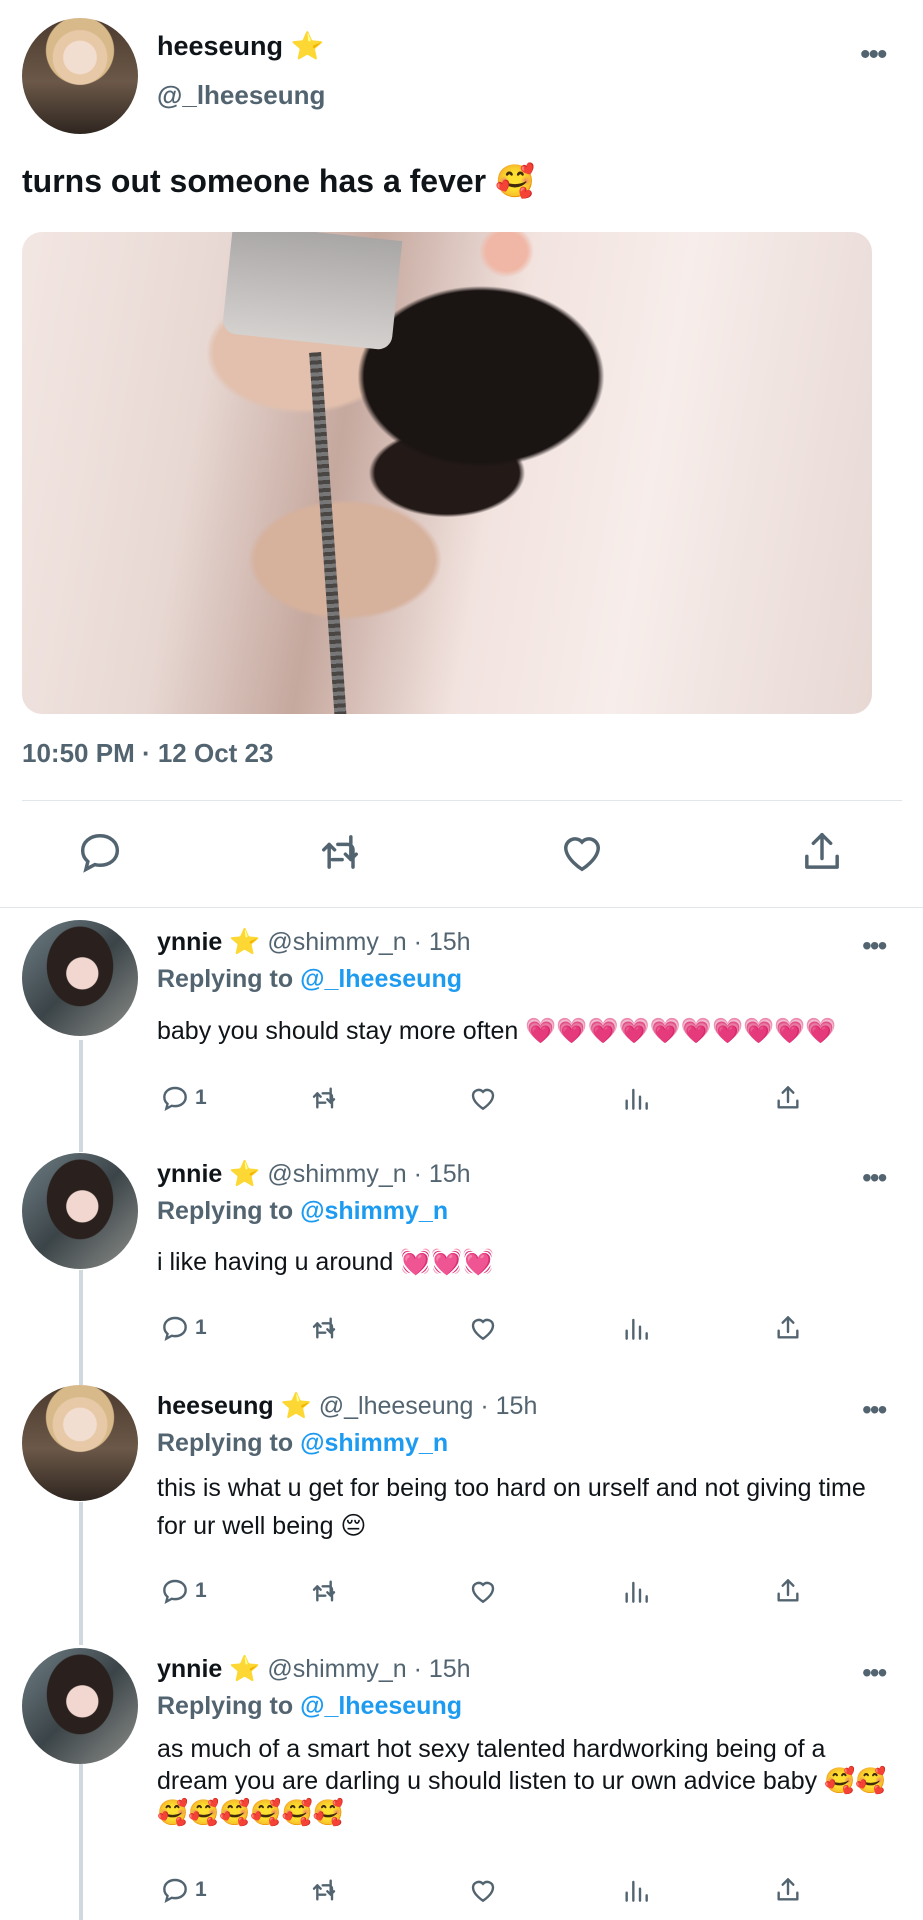 The width and height of the screenshot is (923, 1920). I want to click on strap-shape, so click(328, 533).